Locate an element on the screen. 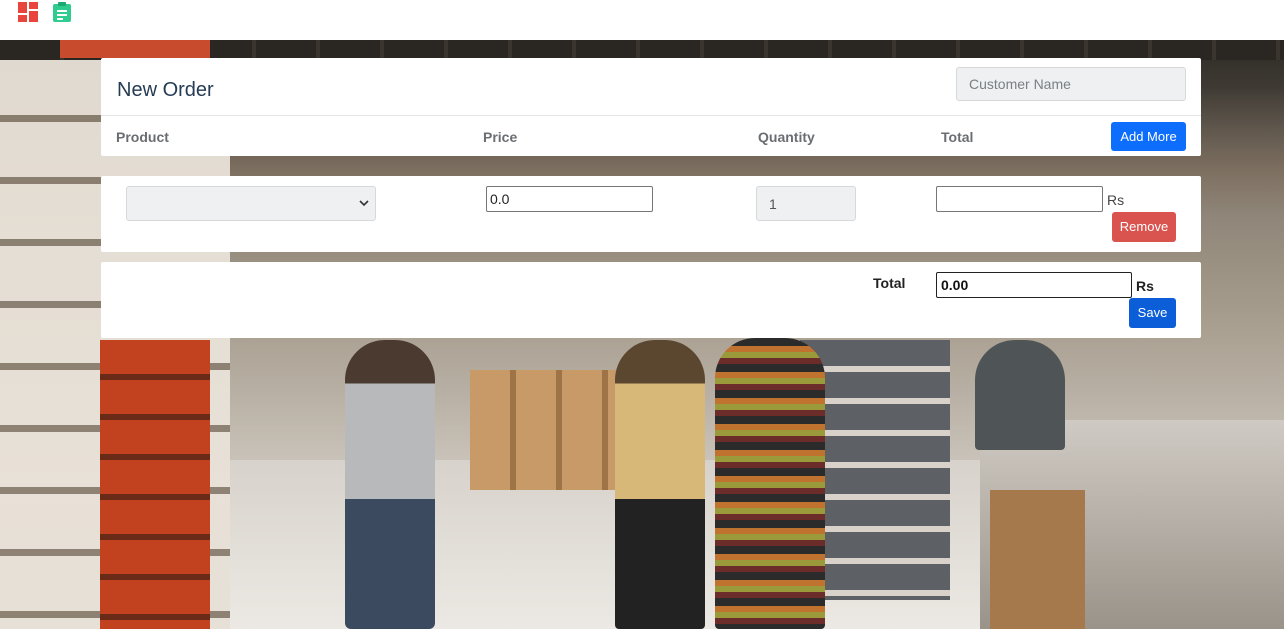 Image resolution: width=1284 pixels, height=629 pixels. divider is located at coordinates (651, 115).